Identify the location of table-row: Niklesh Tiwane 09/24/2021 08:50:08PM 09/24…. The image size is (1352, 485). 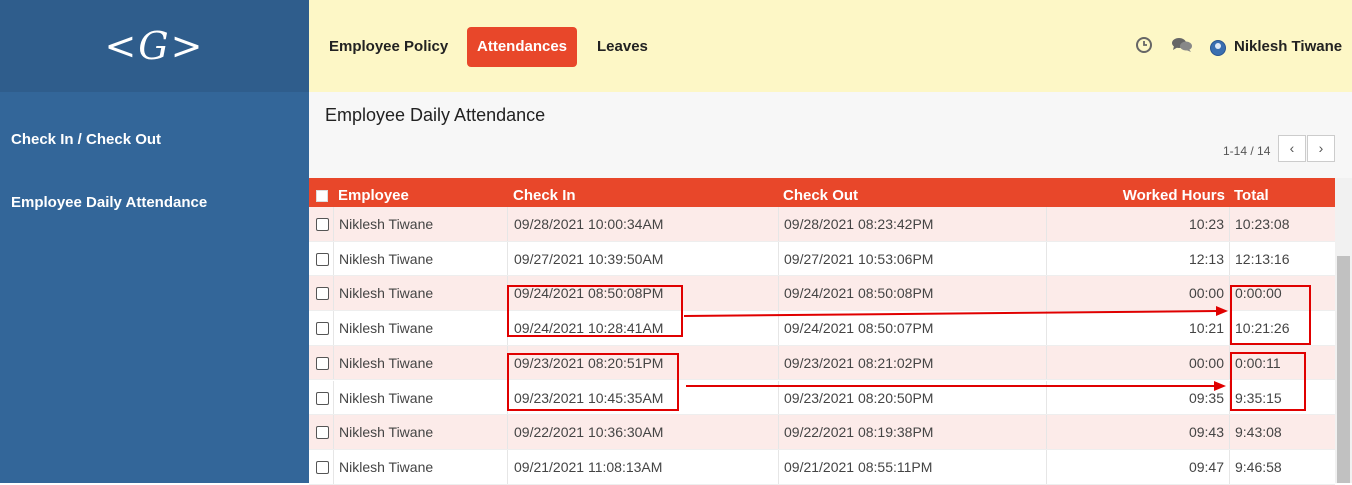
(822, 294).